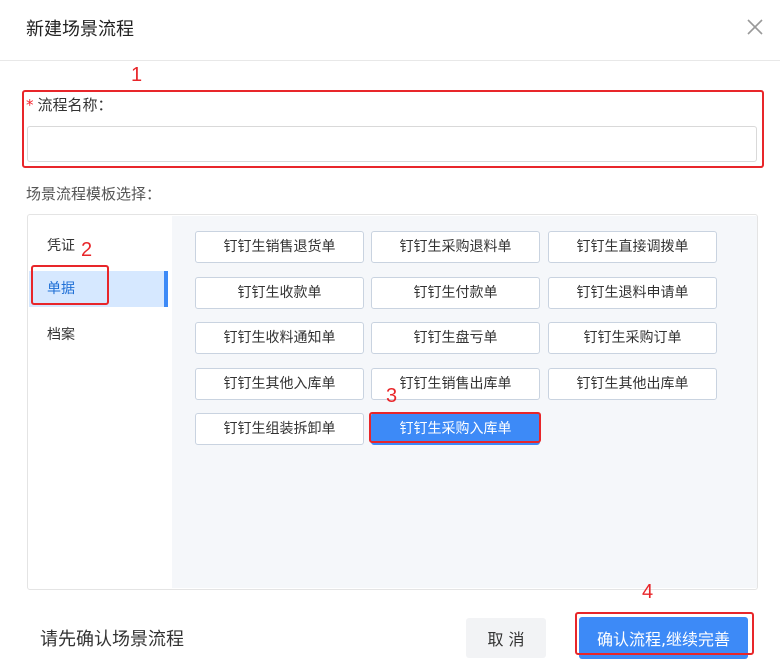 The image size is (780, 665). Describe the element at coordinates (663, 638) in the screenshot. I see `confirm-button: 确认流程,继续完善` at that location.